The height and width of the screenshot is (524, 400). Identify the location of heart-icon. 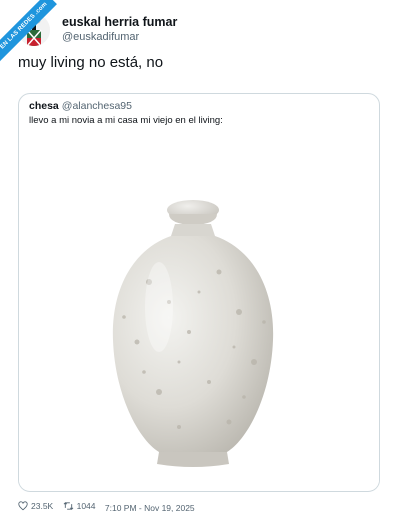
(23, 506).